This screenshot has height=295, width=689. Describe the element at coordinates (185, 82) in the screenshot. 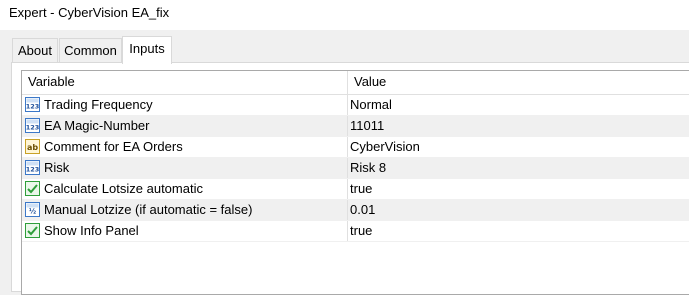

I see `column-header-variable: Variable` at that location.